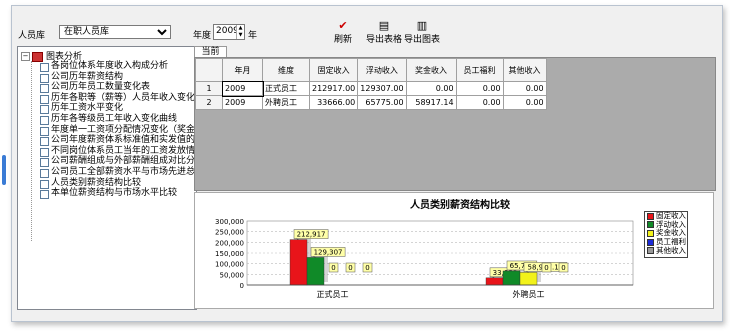  What do you see at coordinates (666, 234) in the screenshot?
I see `chart-legend: 固定收入 浮动收入 奖金收入 员工福利 其他收入` at bounding box center [666, 234].